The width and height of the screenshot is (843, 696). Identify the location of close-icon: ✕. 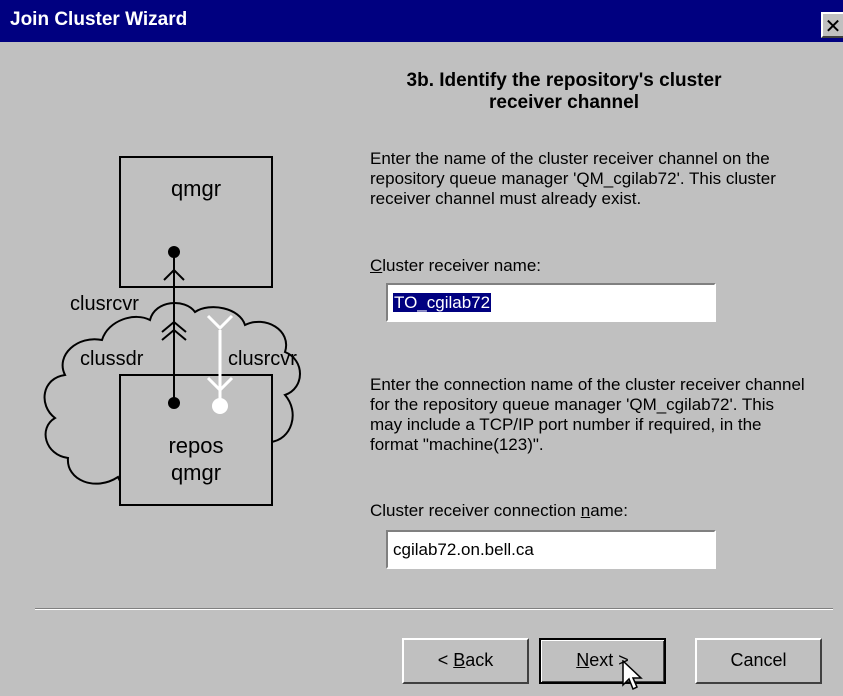
(833, 27).